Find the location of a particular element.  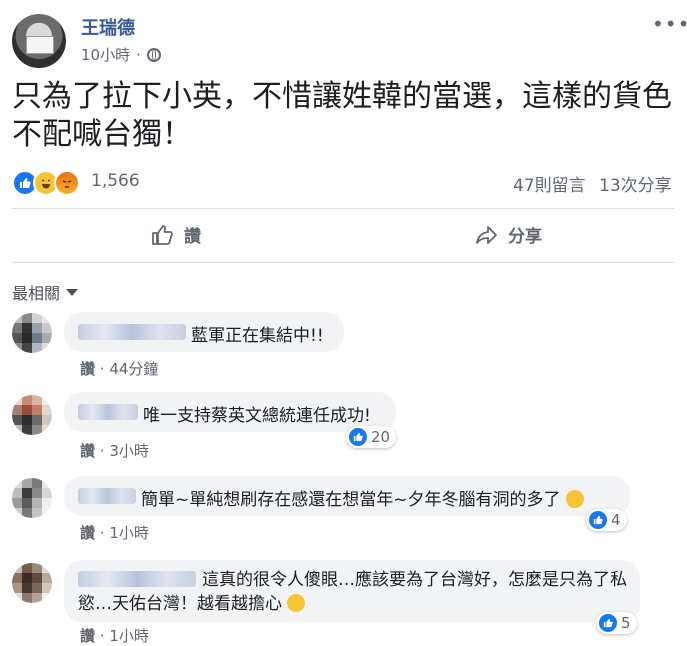

like-label: 讚 is located at coordinates (192, 237).